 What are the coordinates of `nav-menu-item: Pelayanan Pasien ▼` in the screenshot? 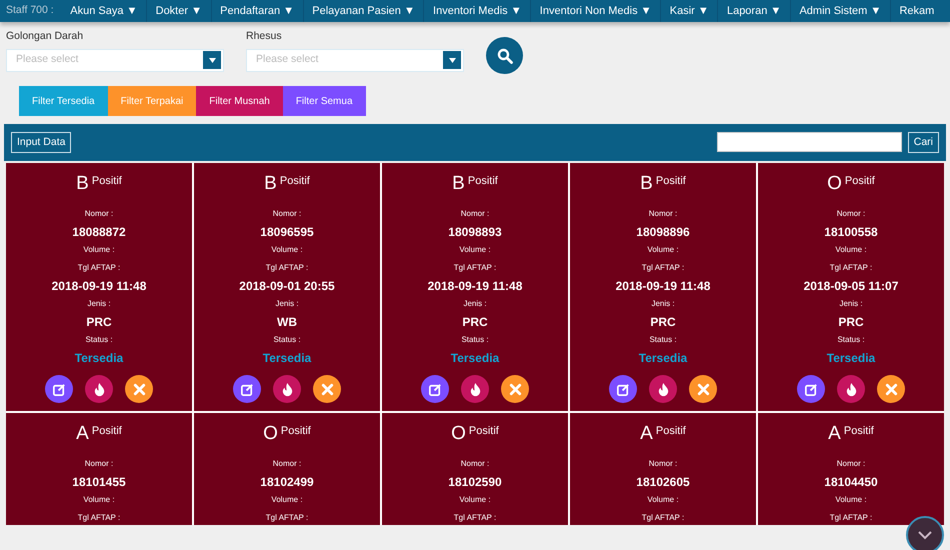 It's located at (364, 11).